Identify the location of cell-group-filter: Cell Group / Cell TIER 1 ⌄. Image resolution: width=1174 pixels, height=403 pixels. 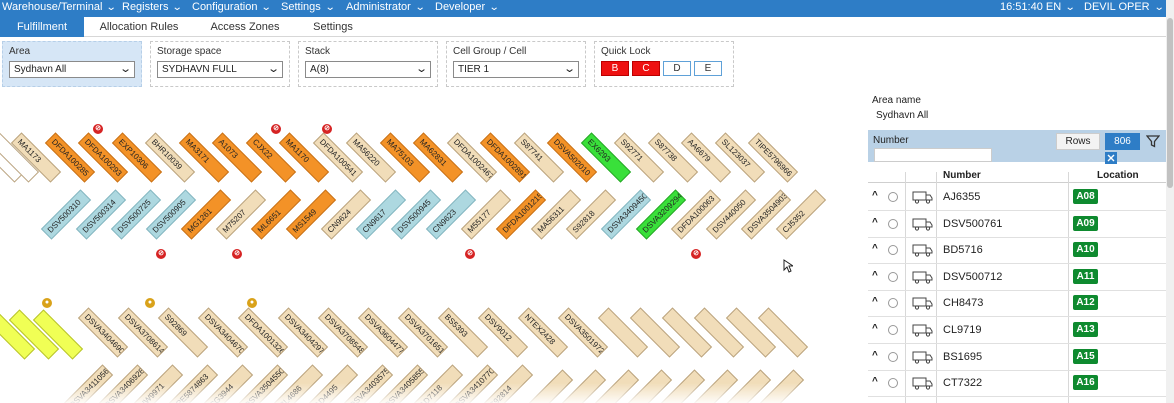
(516, 64).